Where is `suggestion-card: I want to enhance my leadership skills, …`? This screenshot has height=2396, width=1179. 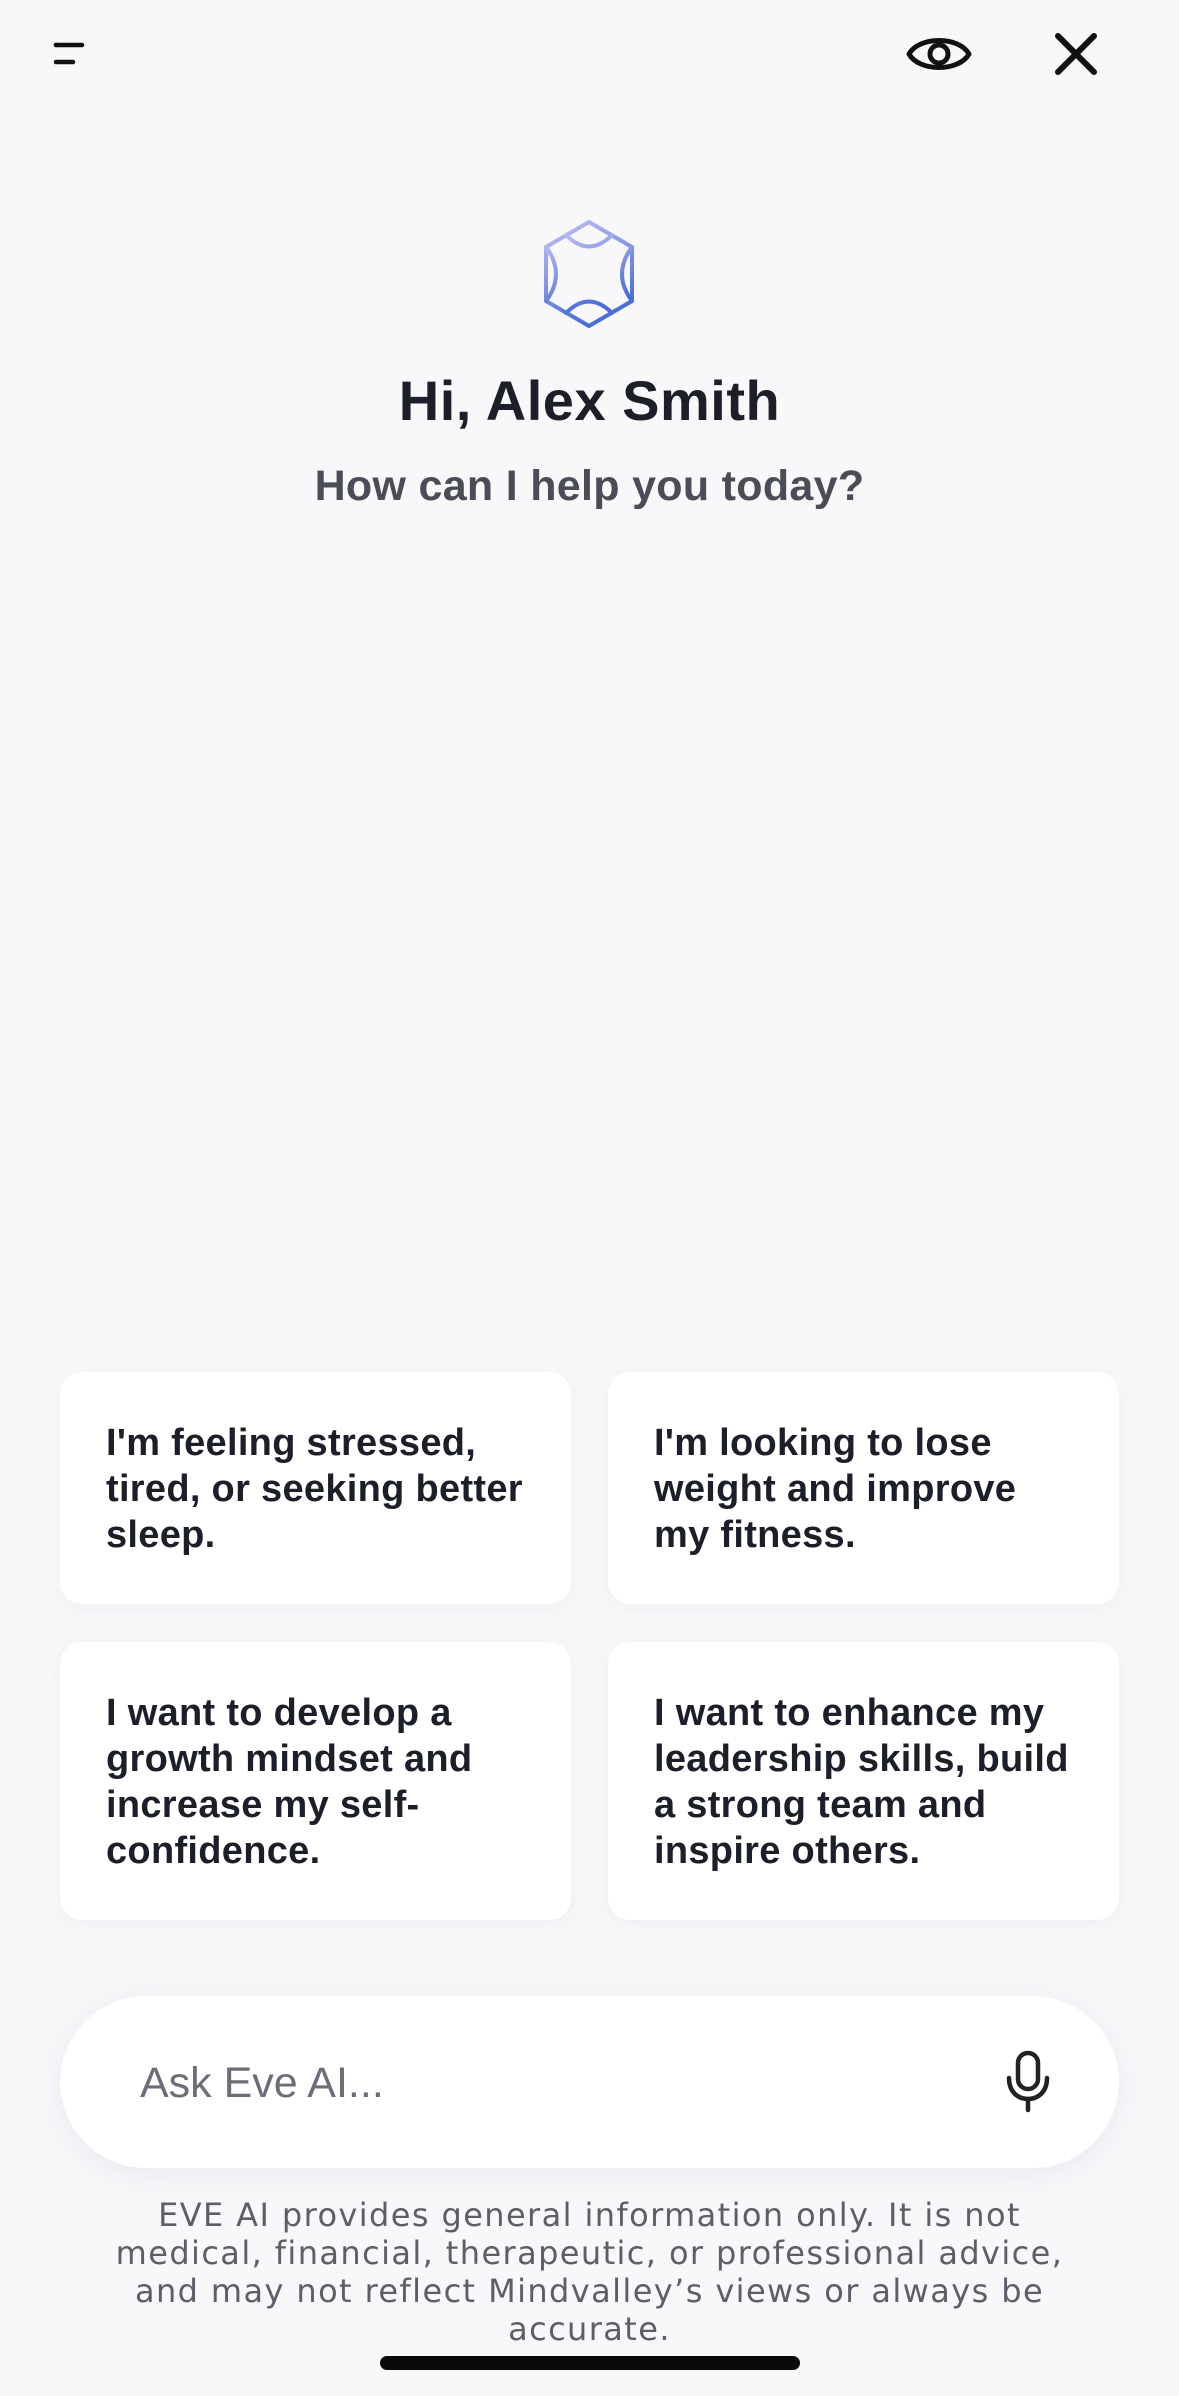
suggestion-card: I want to enhance my leadership skills, … is located at coordinates (863, 1781).